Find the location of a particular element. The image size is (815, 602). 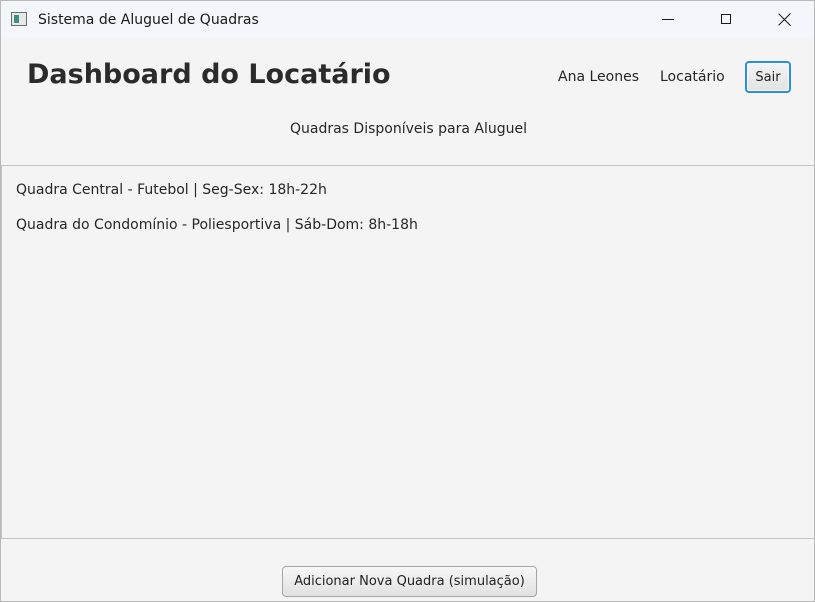

logout-button: Sair is located at coordinates (768, 77).